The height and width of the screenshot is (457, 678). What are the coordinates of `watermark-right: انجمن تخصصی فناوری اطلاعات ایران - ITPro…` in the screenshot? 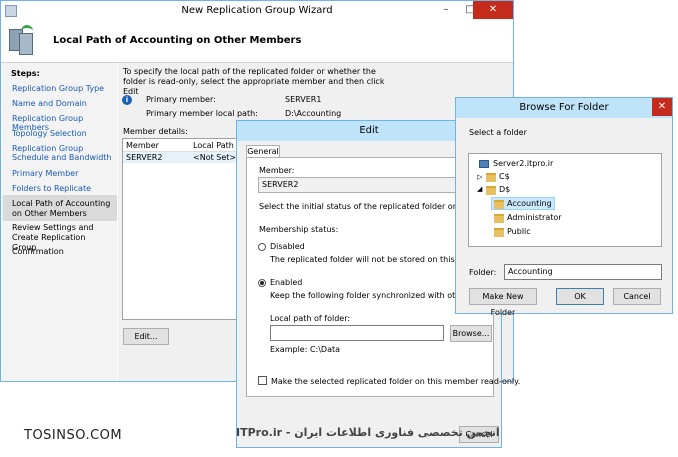 It's located at (368, 432).